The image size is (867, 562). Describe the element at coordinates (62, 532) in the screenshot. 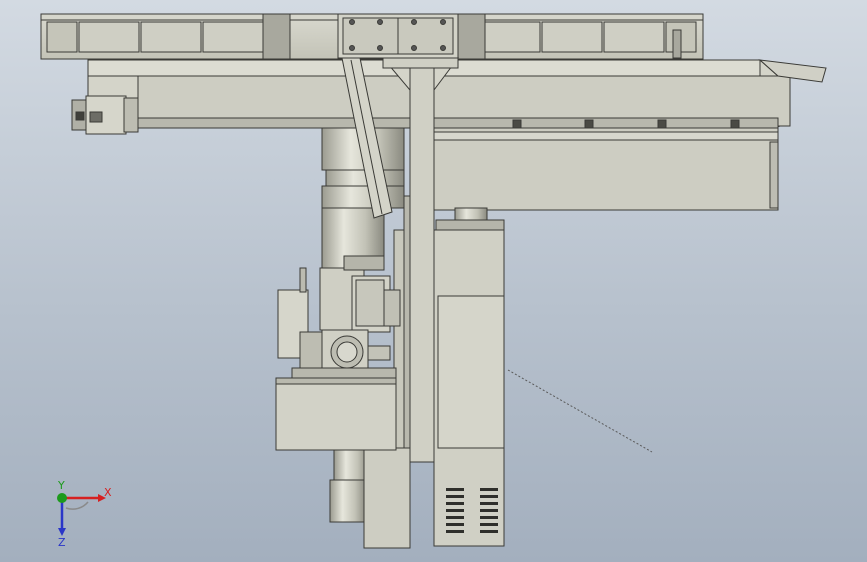

I see `z-arrow-head-icon` at that location.